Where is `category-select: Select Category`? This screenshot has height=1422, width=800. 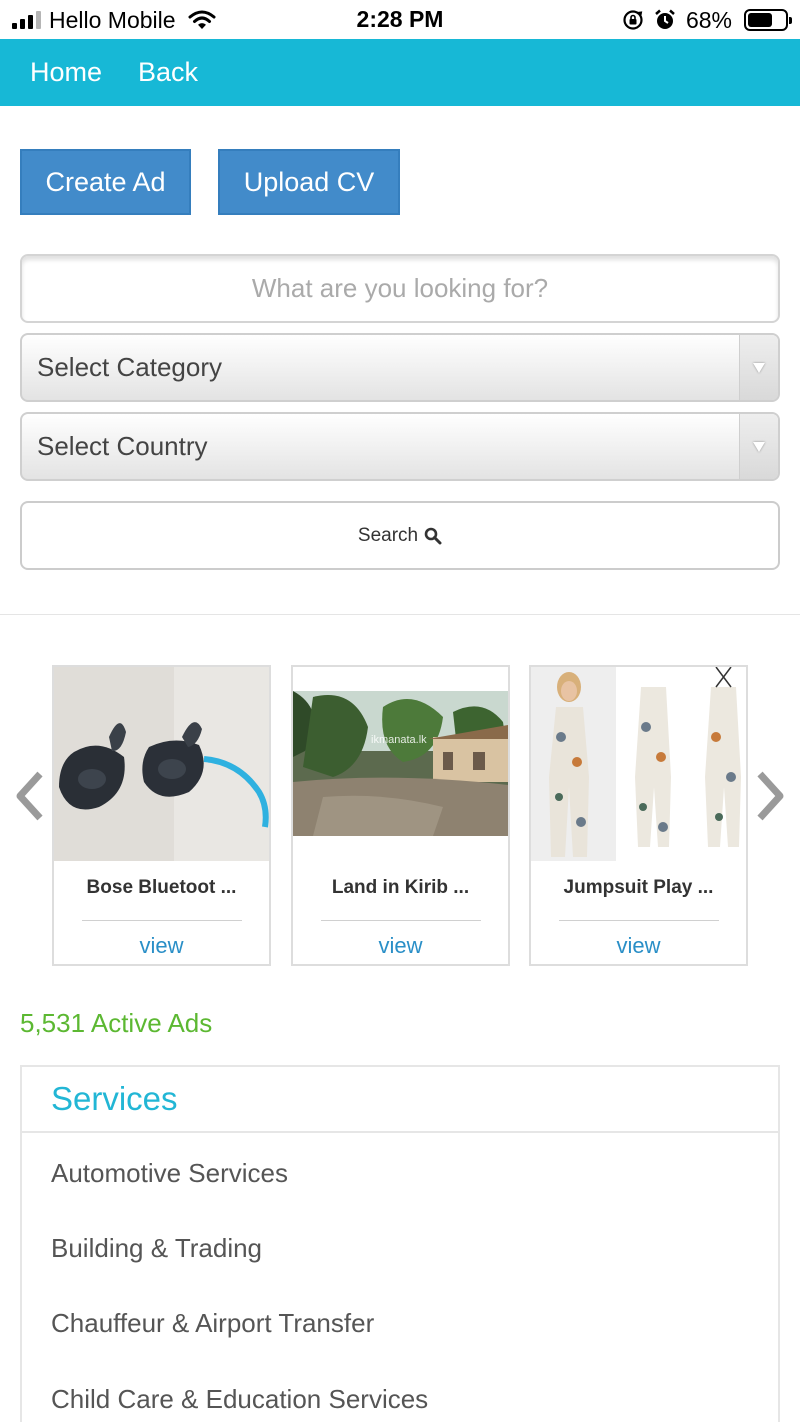
category-select: Select Category is located at coordinates (400, 367).